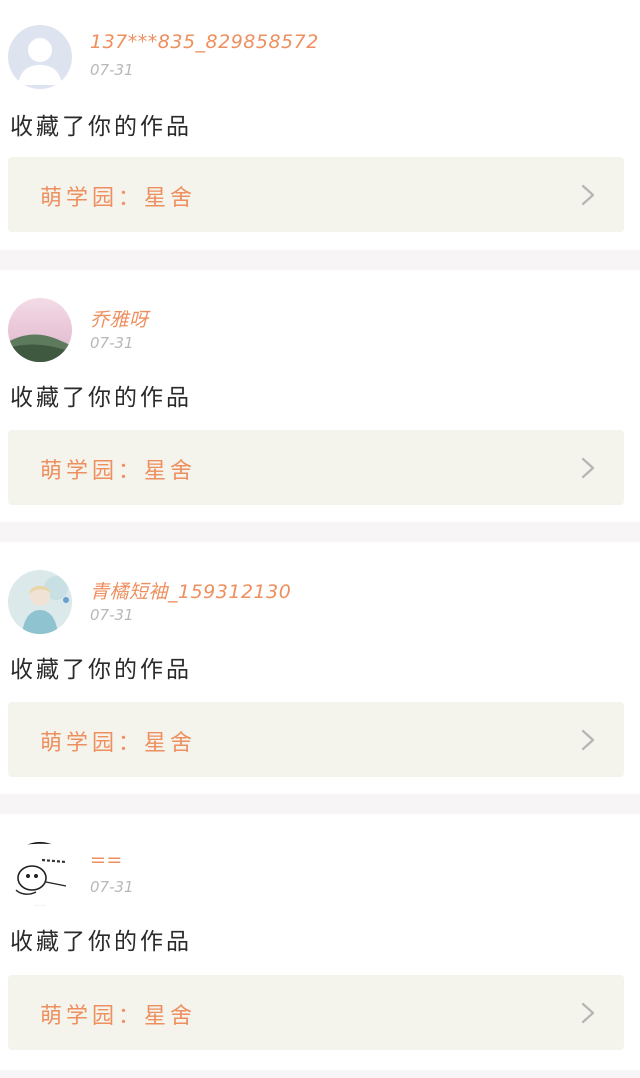 This screenshot has width=640, height=1078. Describe the element at coordinates (119, 318) in the screenshot. I see `username: 乔雅呀` at that location.